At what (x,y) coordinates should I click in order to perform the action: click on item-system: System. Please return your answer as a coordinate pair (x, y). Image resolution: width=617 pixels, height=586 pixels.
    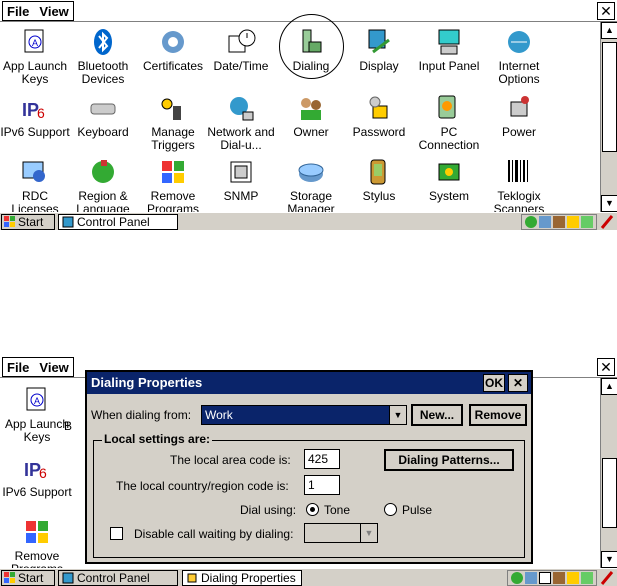
    Looking at the image, I should click on (449, 179).